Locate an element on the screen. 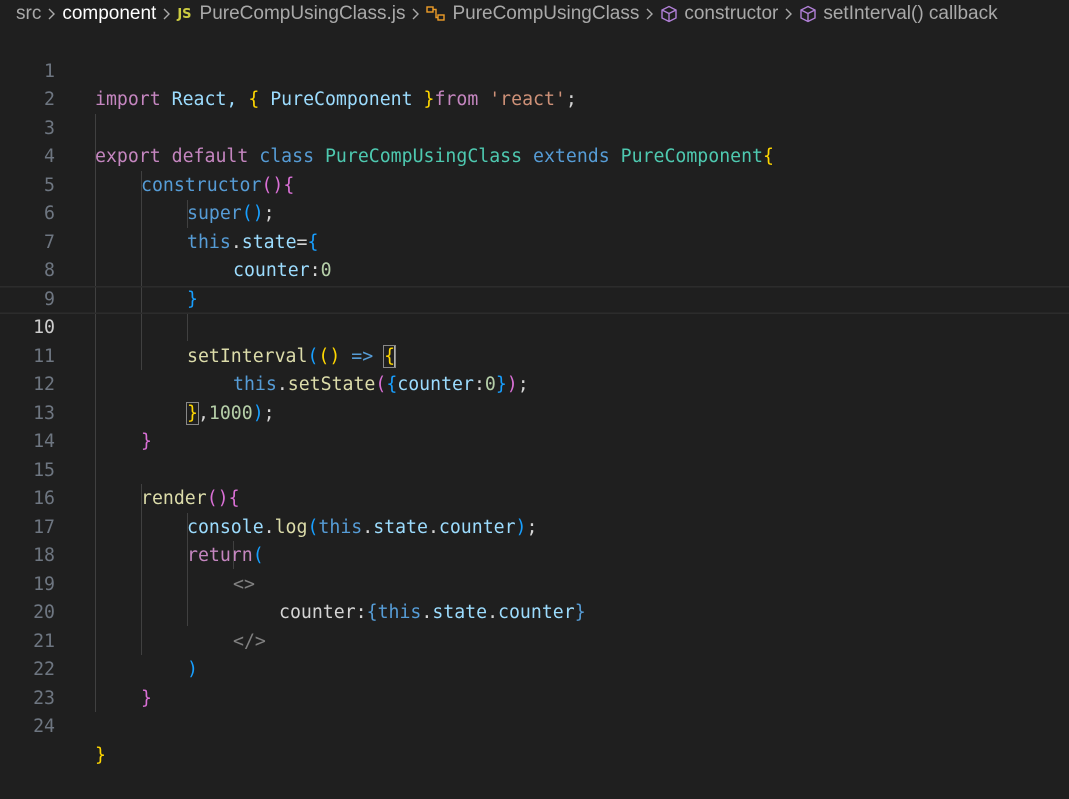  breadcrumb-file-label: PureCompUsingClass.js is located at coordinates (302, 13).